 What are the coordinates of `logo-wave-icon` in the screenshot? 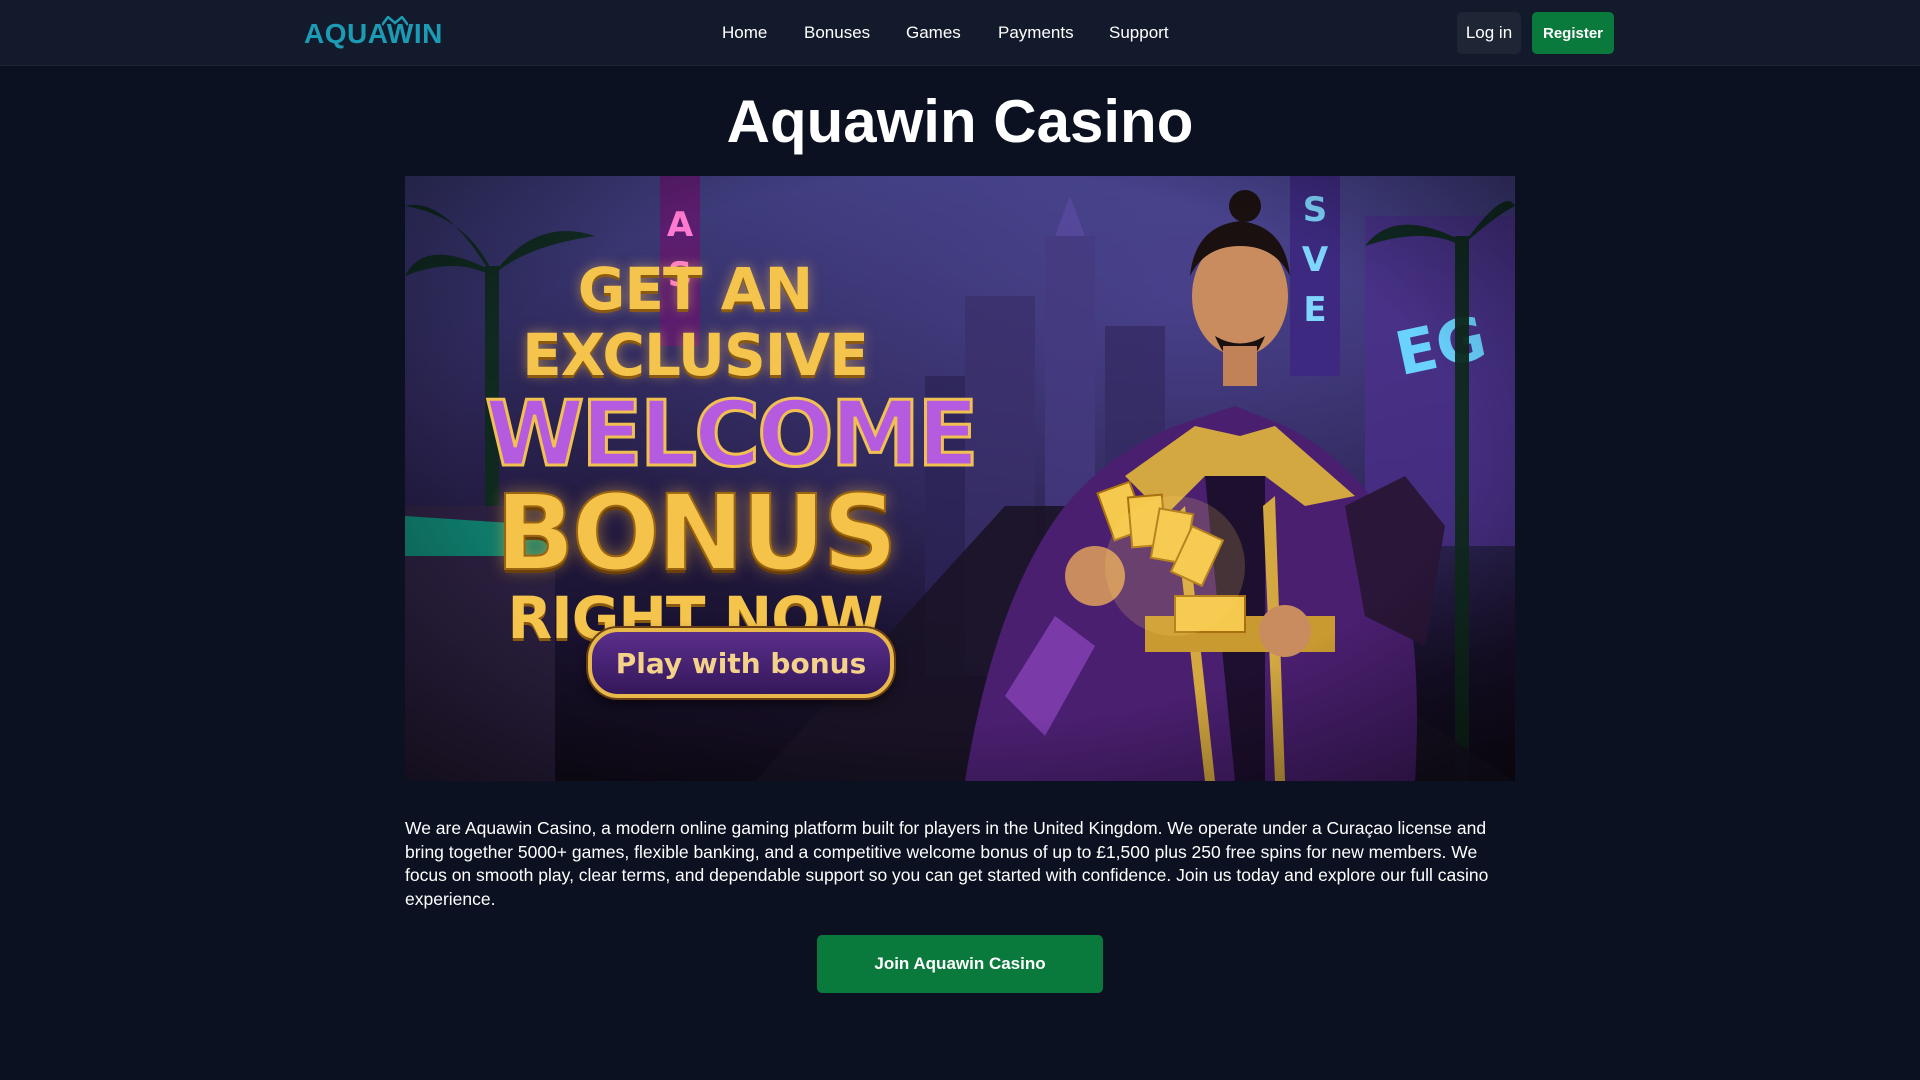 It's located at (395, 21).